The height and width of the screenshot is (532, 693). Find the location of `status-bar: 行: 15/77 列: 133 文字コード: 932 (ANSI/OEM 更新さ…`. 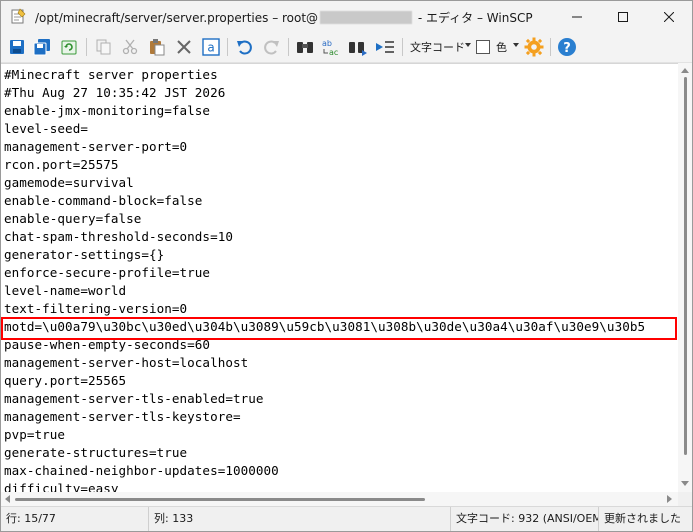

status-bar: 行: 15/77 列: 133 文字コード: 932 (ANSI/OEM 更新さ… is located at coordinates (346, 518).